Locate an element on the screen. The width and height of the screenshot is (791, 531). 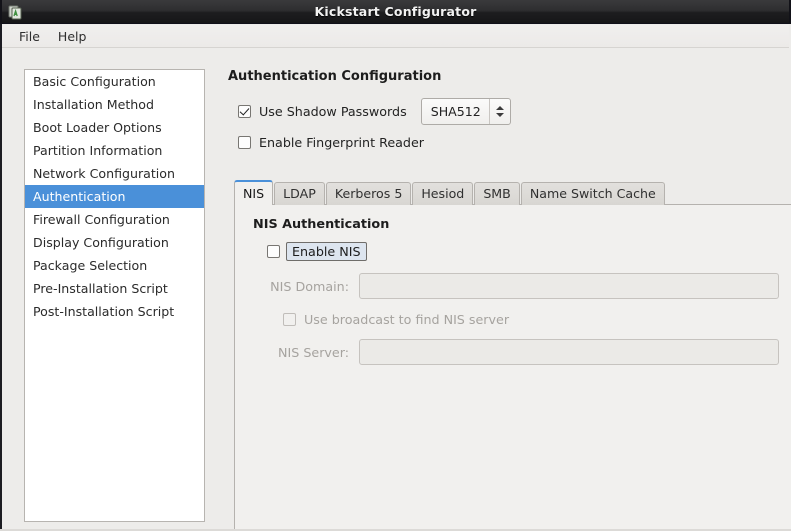
use-broadcast-label: Use broadcast to find NIS server is located at coordinates (407, 319).